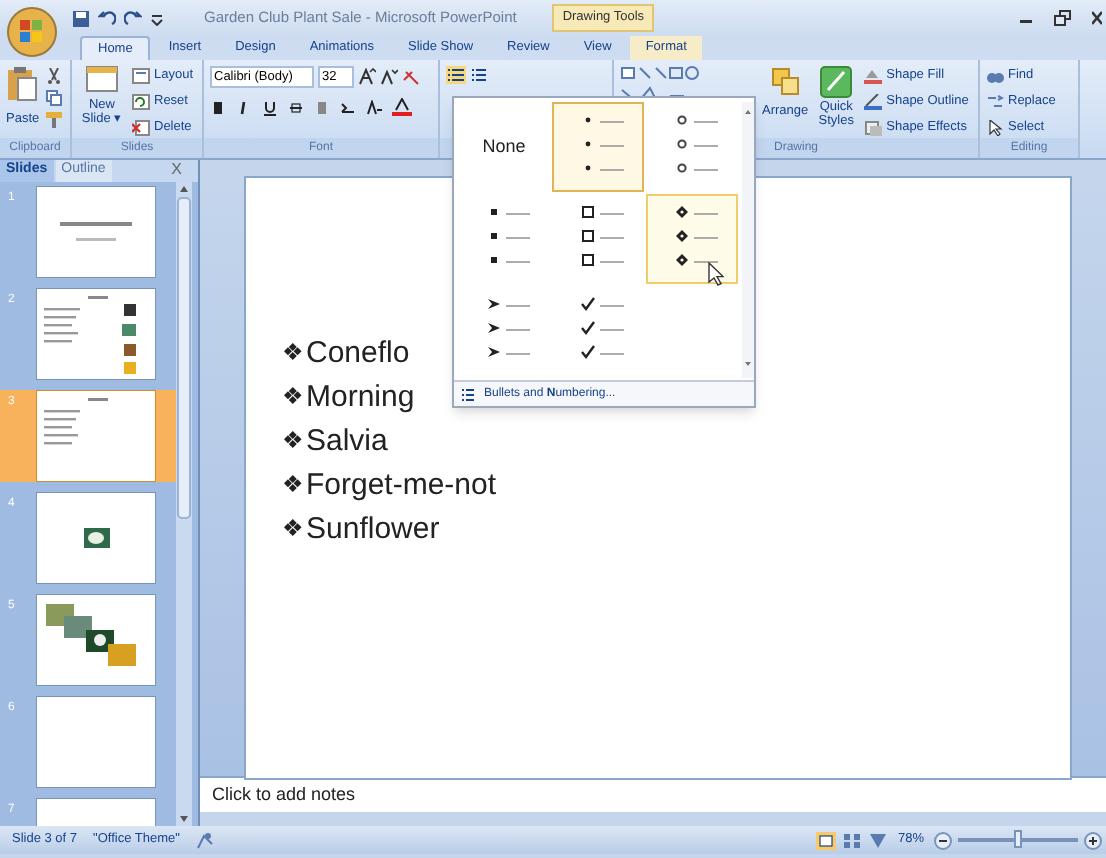 This screenshot has width=1106, height=858. What do you see at coordinates (479, 75) in the screenshot?
I see `numbering-icon` at bounding box center [479, 75].